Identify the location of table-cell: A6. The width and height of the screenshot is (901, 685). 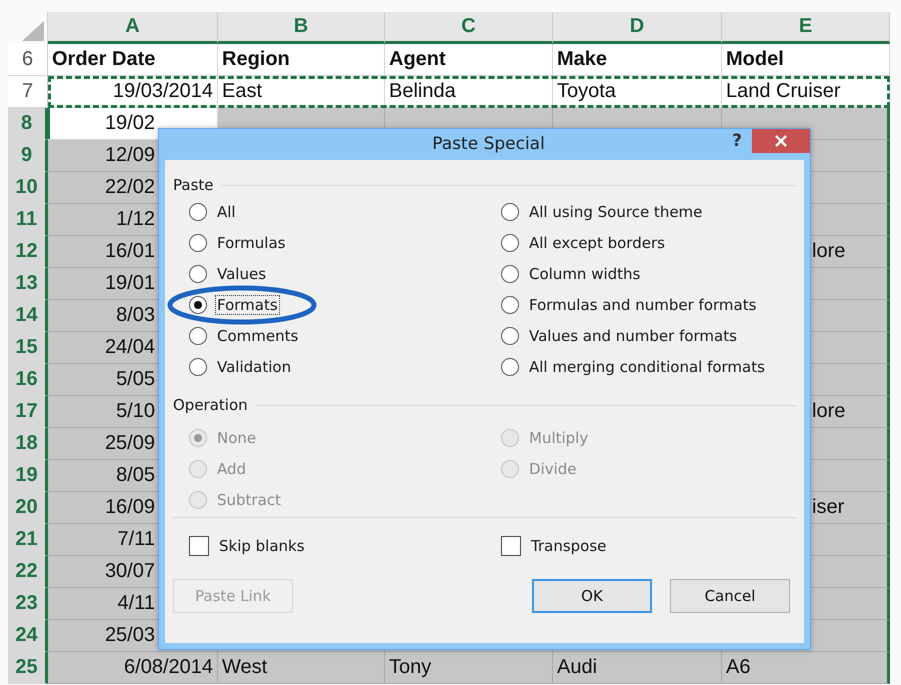
(806, 668).